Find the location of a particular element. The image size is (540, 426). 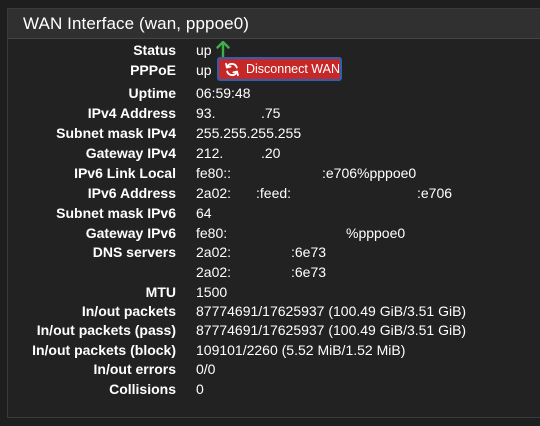

gateway-ipv4-part2: .20 is located at coordinates (271, 153).